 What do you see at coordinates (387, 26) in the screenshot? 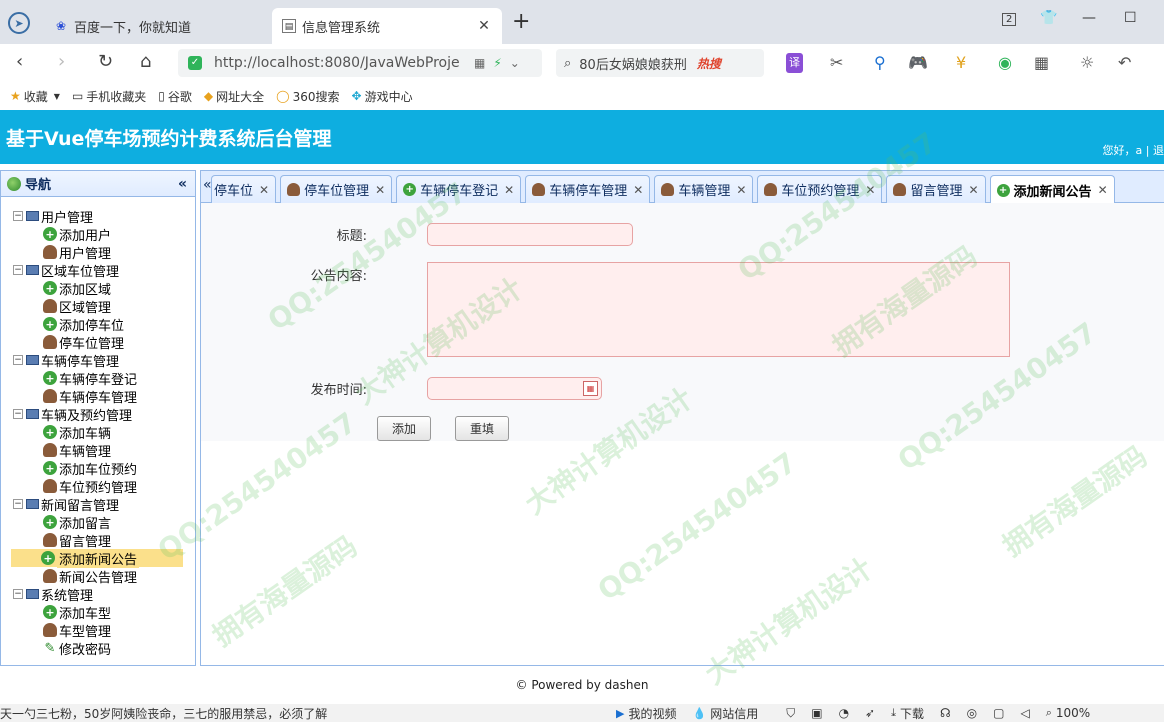
I see `browser-tab-active: ▤ 信息管理系统 ✕` at bounding box center [387, 26].